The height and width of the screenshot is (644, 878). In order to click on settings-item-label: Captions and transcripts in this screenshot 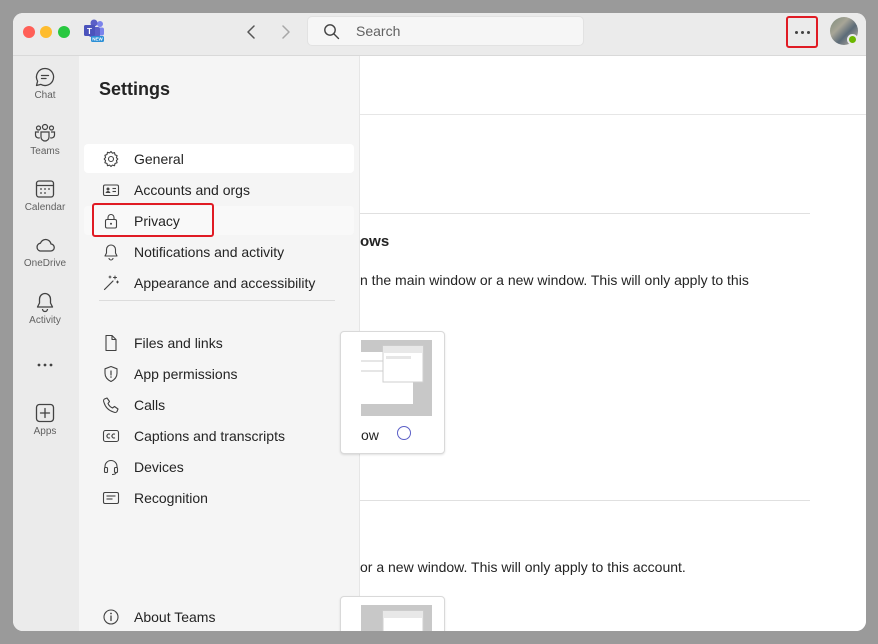, I will do `click(209, 436)`.